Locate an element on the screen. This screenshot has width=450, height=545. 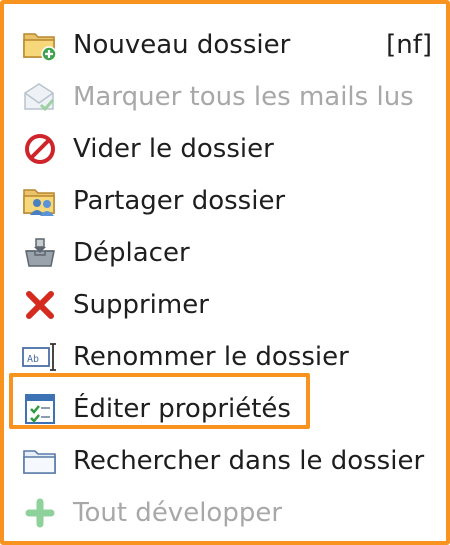
menu-item-vider-dossier: Vider le dossier is located at coordinates (226, 149).